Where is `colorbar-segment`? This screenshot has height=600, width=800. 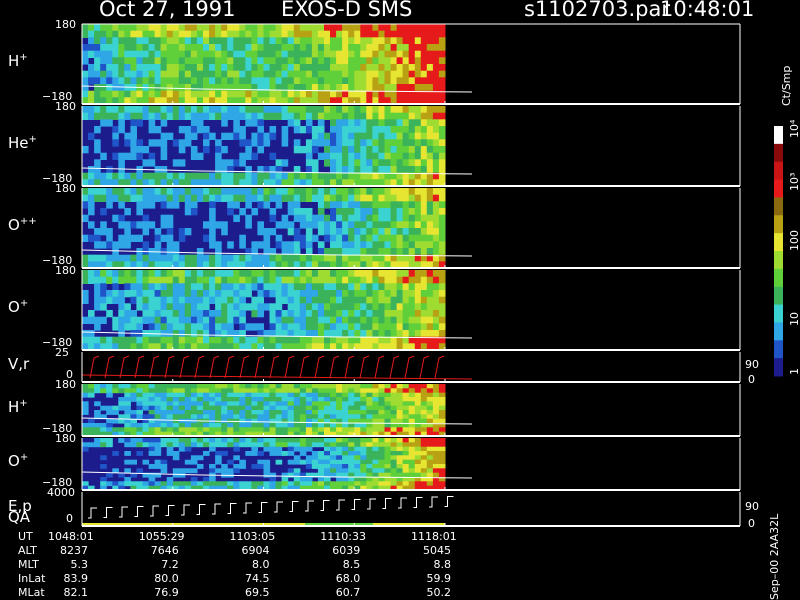
colorbar-segment is located at coordinates (778, 153).